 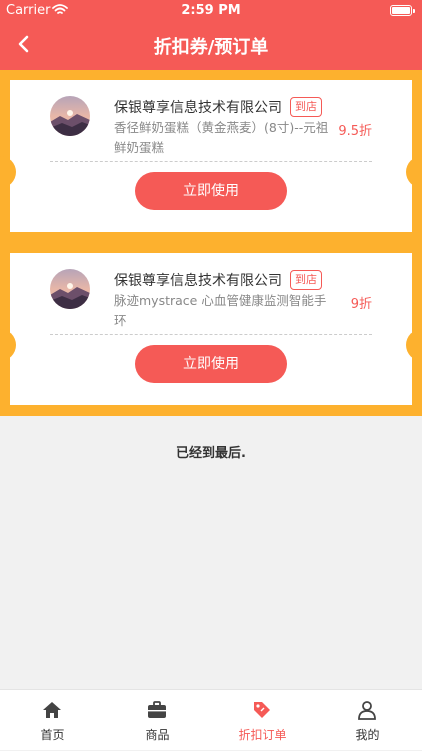 I want to click on tab-bar: 首页 商品 折扣订单 我的, so click(x=211, y=719).